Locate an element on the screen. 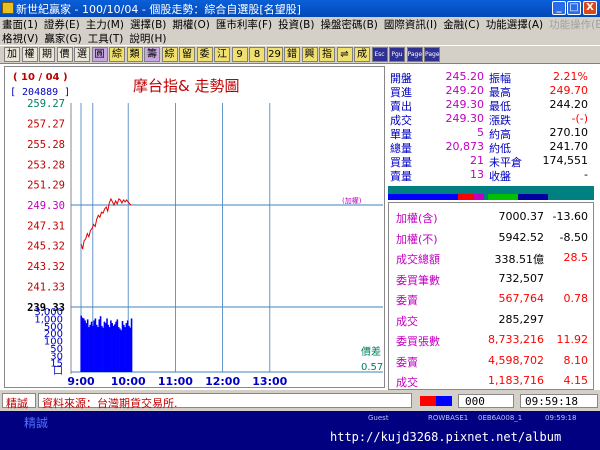  toolbar-button-23: Page is located at coordinates (414, 54).